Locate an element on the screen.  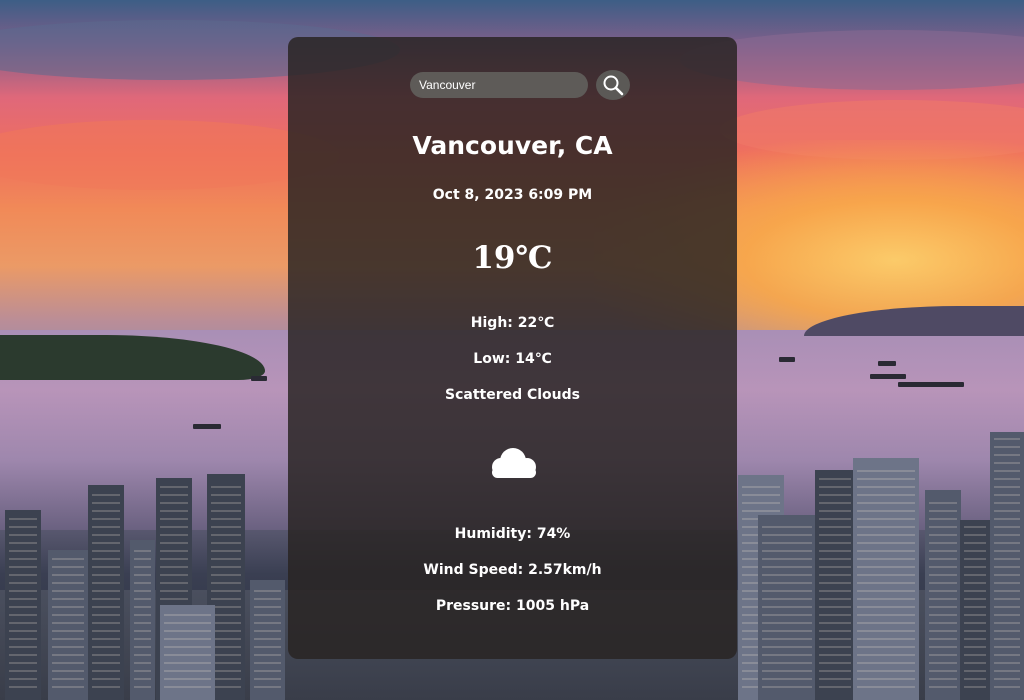
search-button is located at coordinates (613, 85).